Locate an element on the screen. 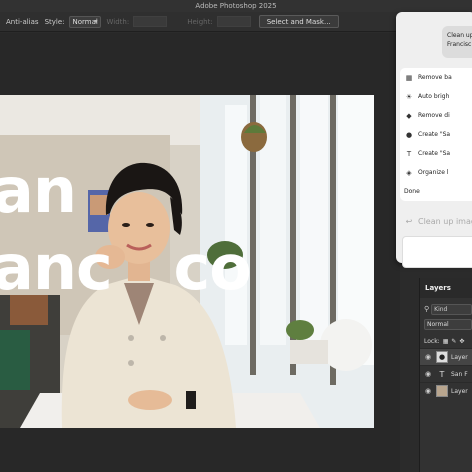 The width and height of the screenshot is (472, 472). window-title: Adobe Photoshop 2025 is located at coordinates (236, 6).